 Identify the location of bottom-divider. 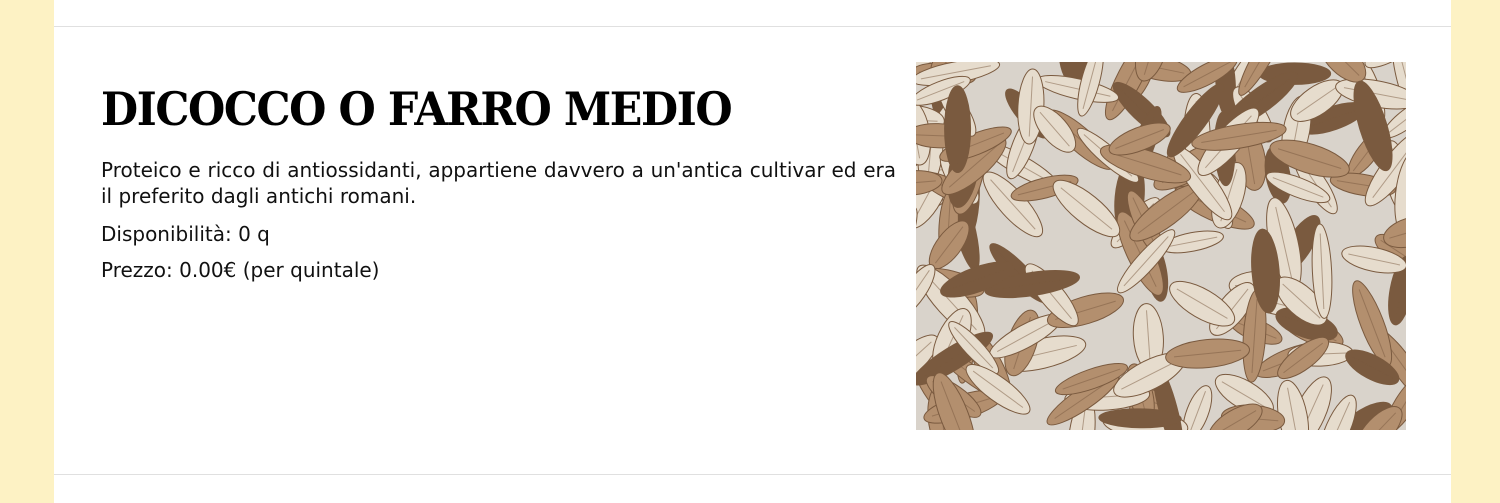
(752, 474).